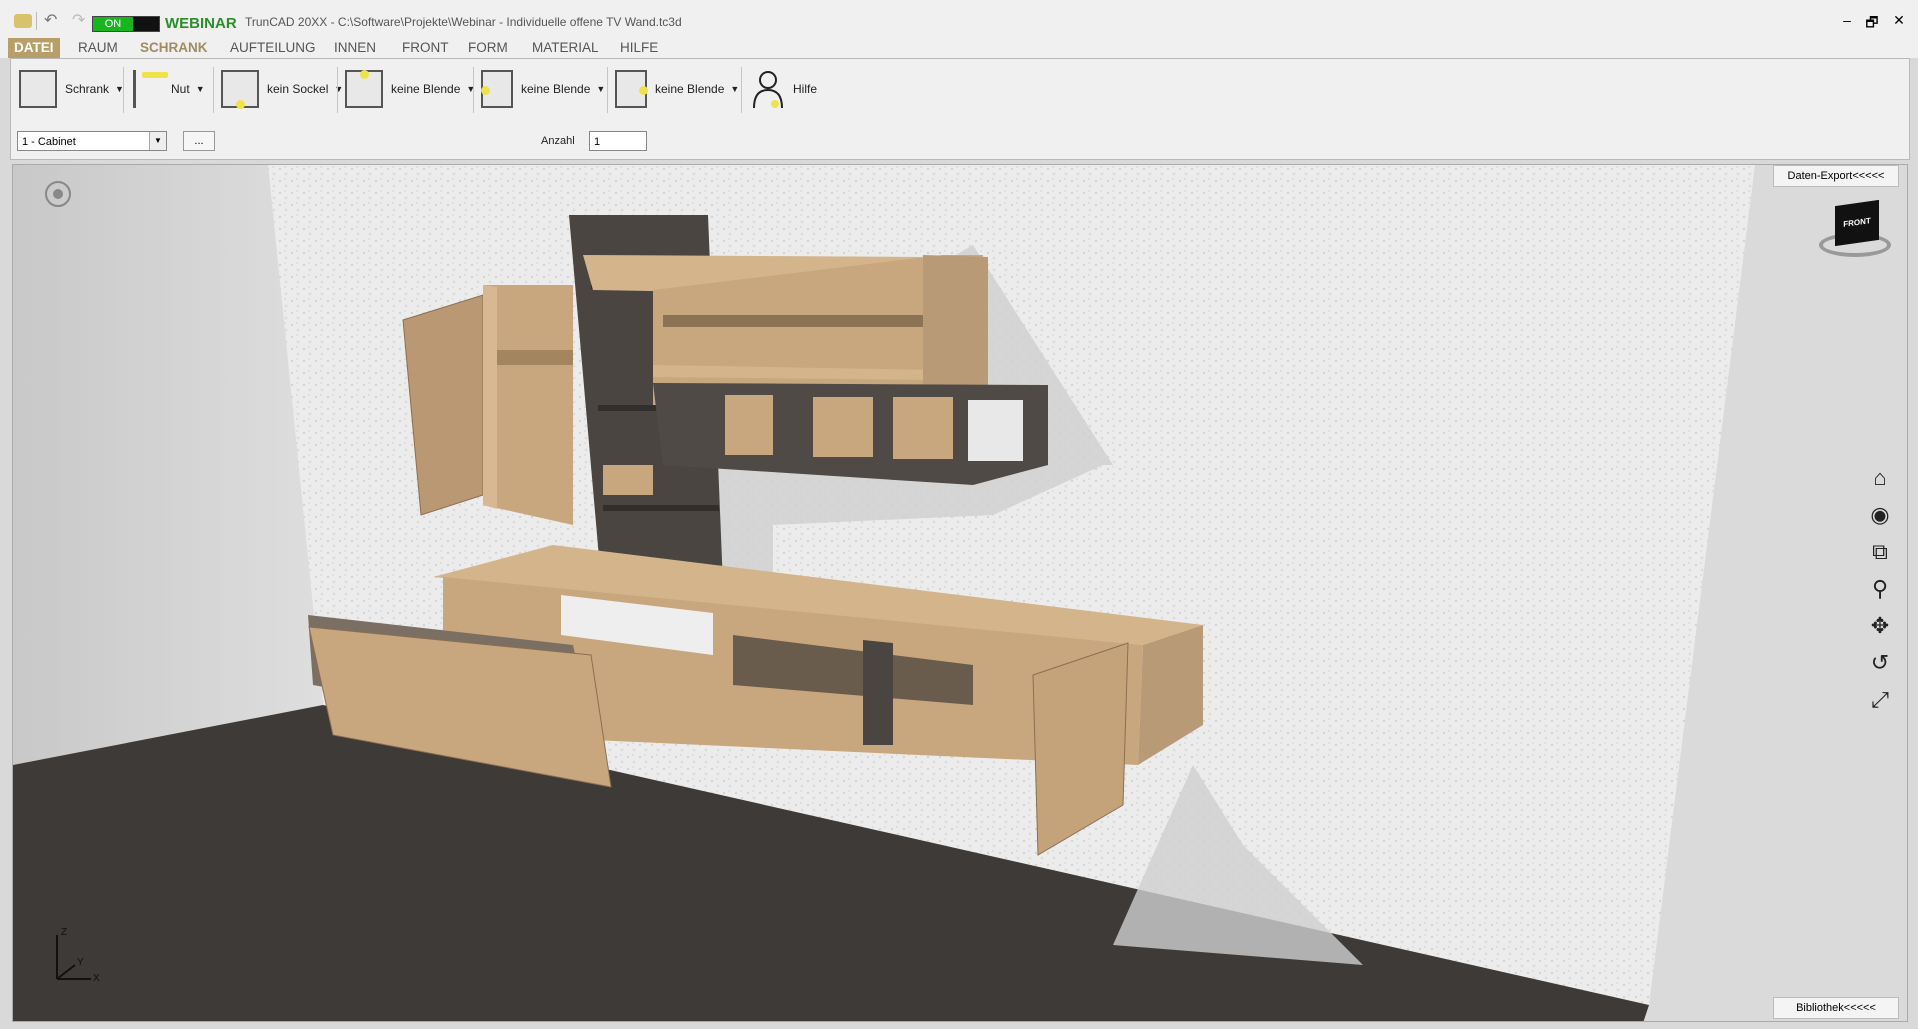  I want to click on long-shelf-open, so click(995, 430).